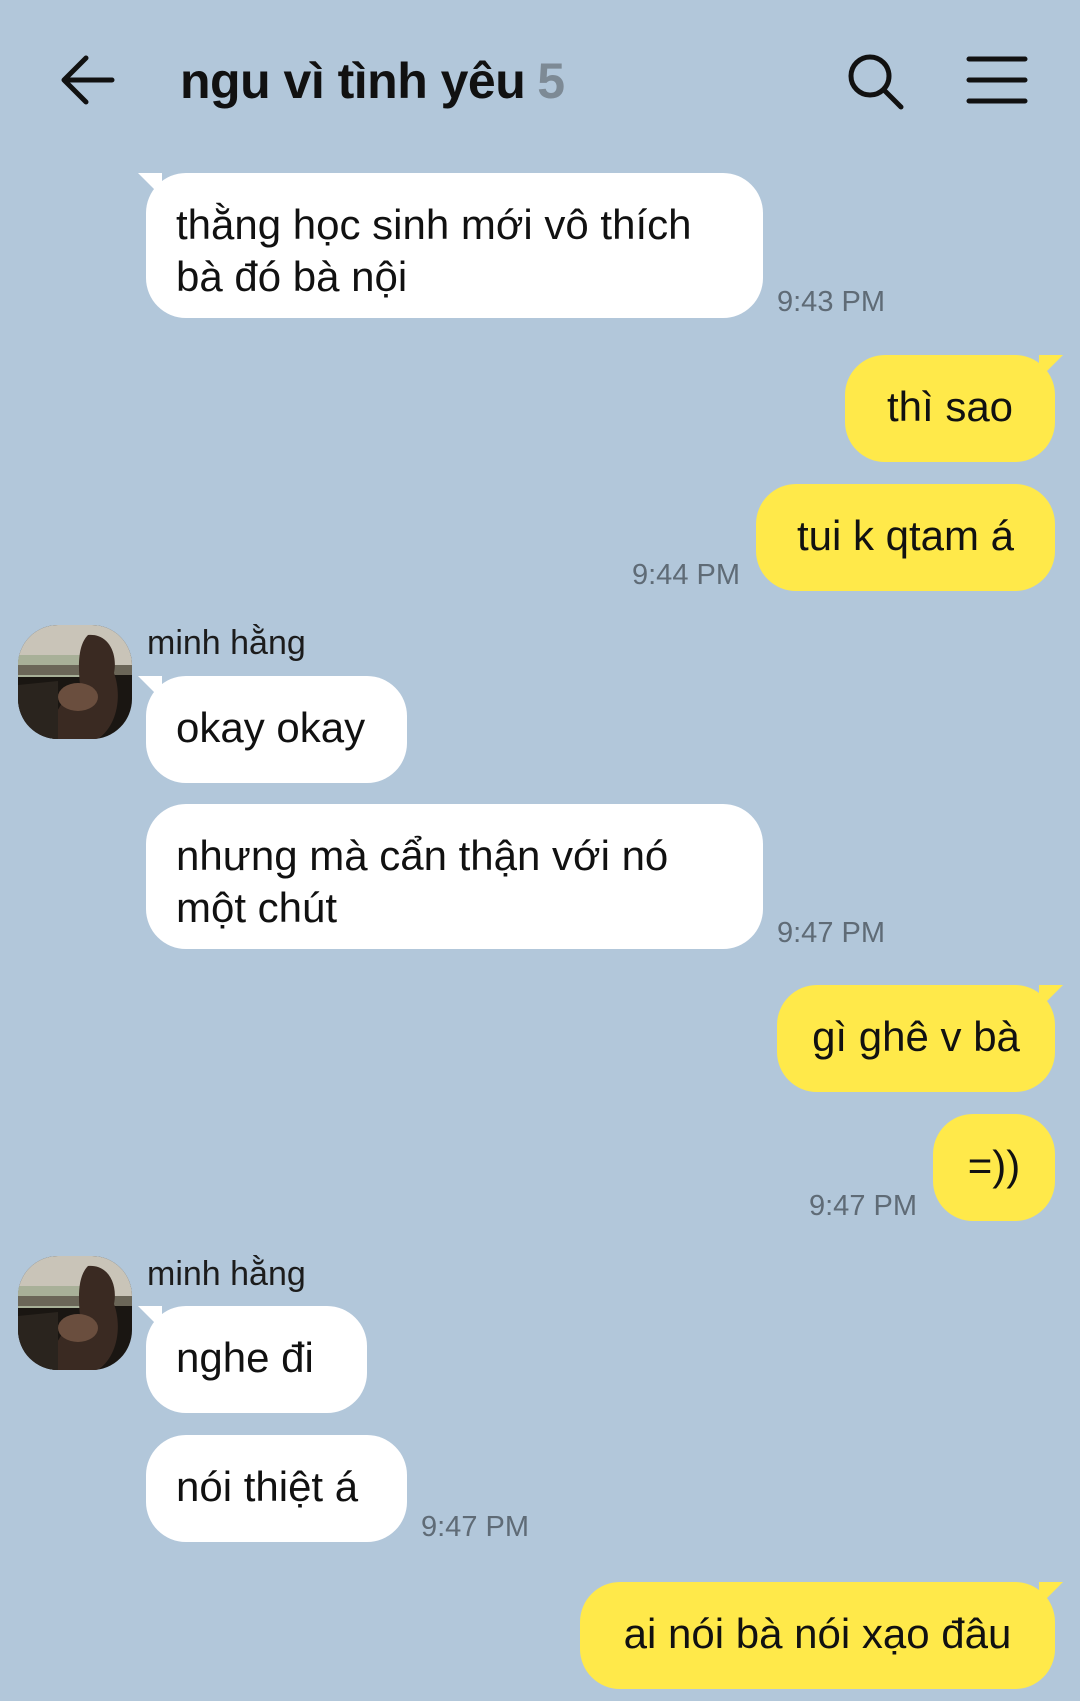 This screenshot has height=1701, width=1080. I want to click on message-text: ai nói bà nói xạo đâu, so click(817, 1633).